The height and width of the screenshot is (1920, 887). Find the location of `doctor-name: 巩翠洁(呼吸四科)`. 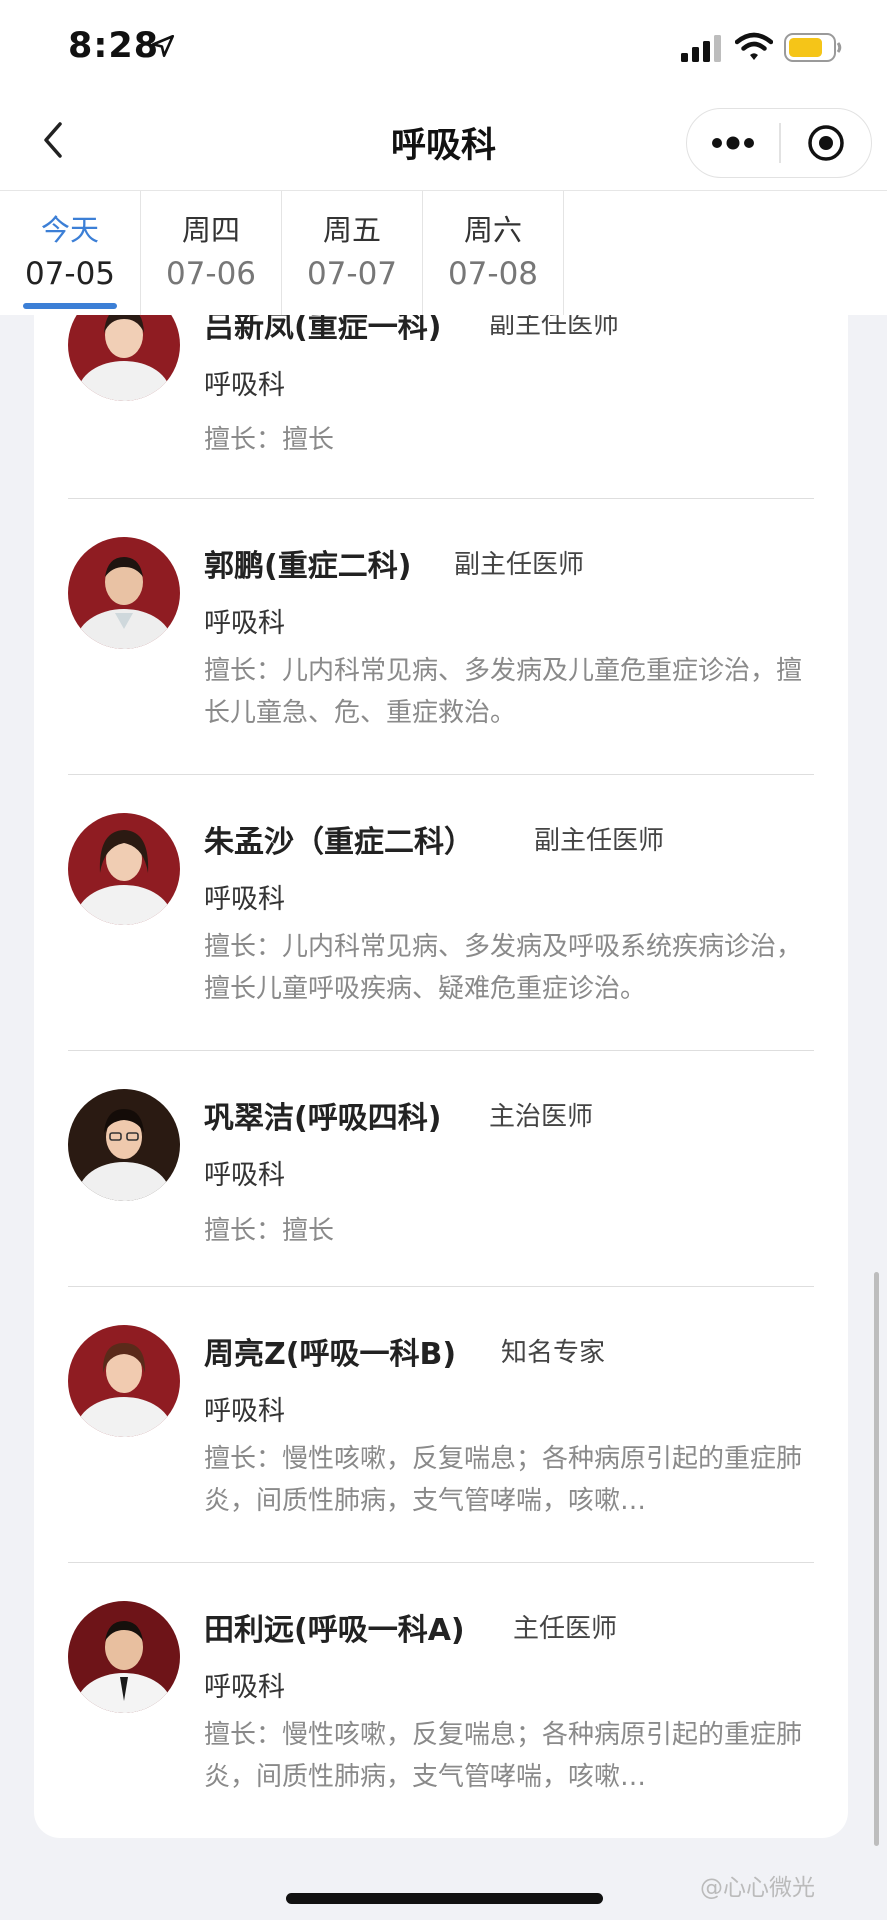

doctor-name: 巩翠洁(呼吸四科) is located at coordinates (323, 1118).